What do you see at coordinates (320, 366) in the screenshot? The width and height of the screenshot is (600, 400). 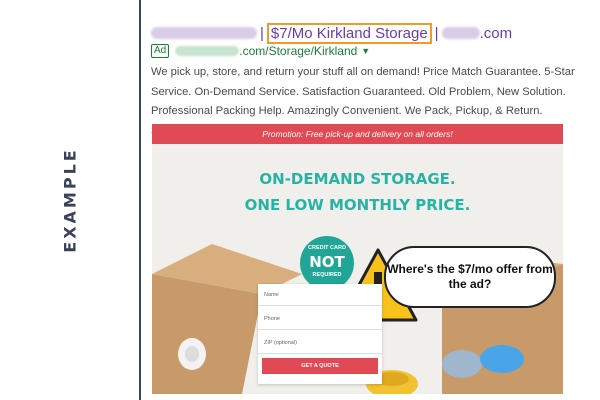 I see `get-a-quote-button: GET A QUOTE` at bounding box center [320, 366].